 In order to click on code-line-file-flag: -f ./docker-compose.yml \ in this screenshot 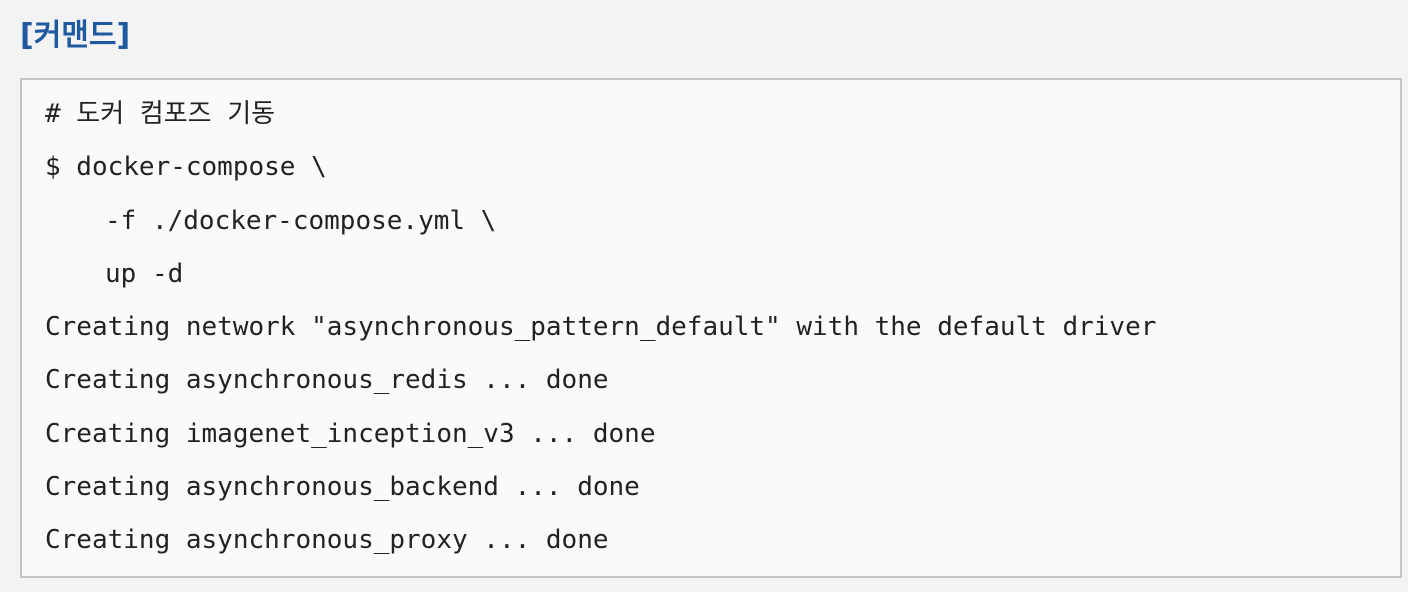, I will do `click(301, 220)`.